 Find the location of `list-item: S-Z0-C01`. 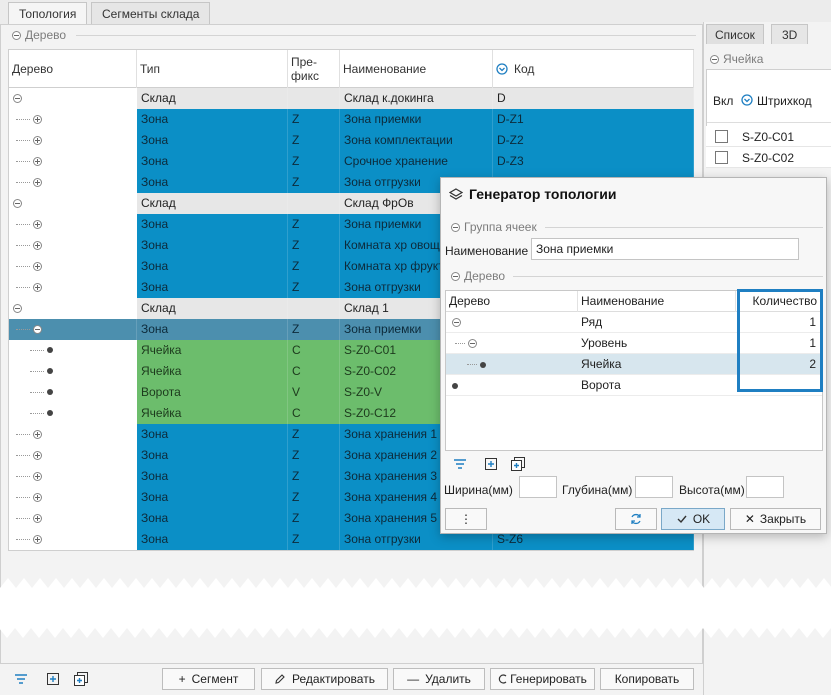

list-item: S-Z0-C01 is located at coordinates (768, 136).